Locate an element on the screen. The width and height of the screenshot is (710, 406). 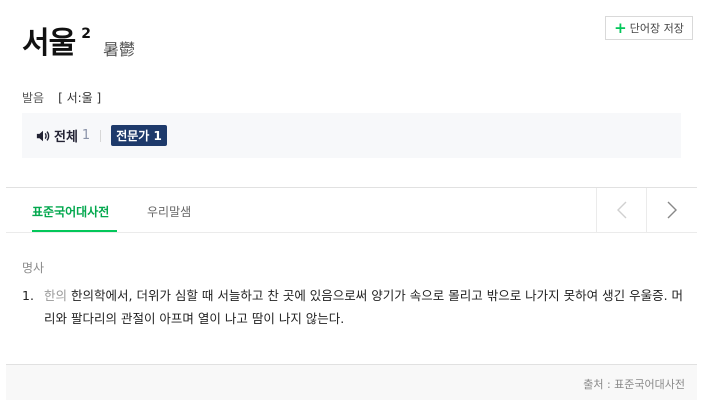
audio-all-label: 전체 is located at coordinates (66, 135).